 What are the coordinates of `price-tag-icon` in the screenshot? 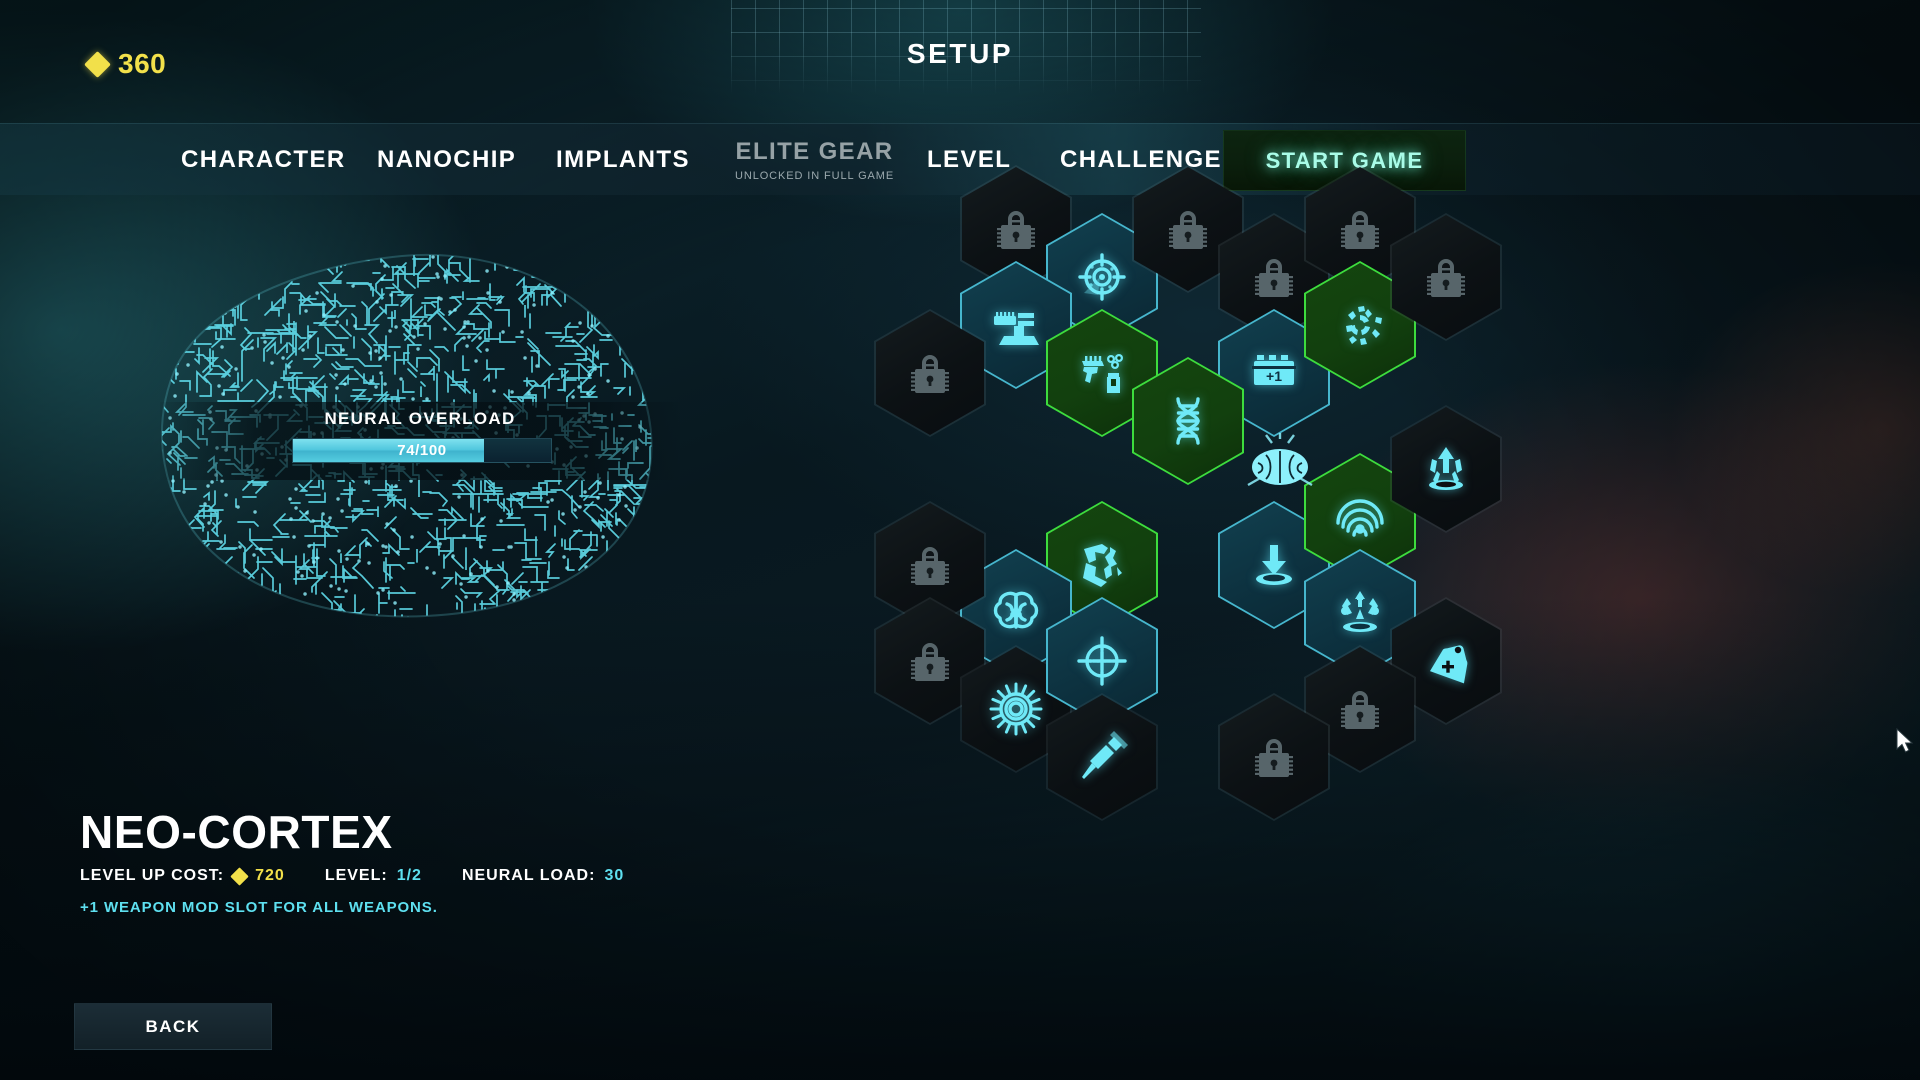 It's located at (1448, 664).